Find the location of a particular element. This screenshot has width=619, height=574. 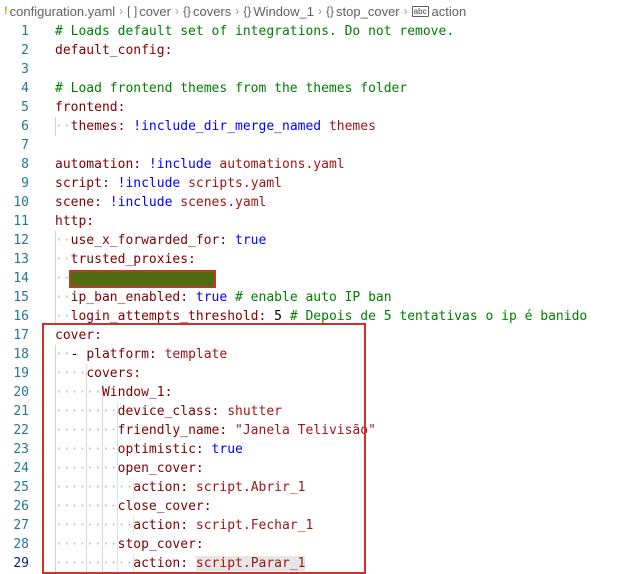

code-line: 3 is located at coordinates (309, 69).